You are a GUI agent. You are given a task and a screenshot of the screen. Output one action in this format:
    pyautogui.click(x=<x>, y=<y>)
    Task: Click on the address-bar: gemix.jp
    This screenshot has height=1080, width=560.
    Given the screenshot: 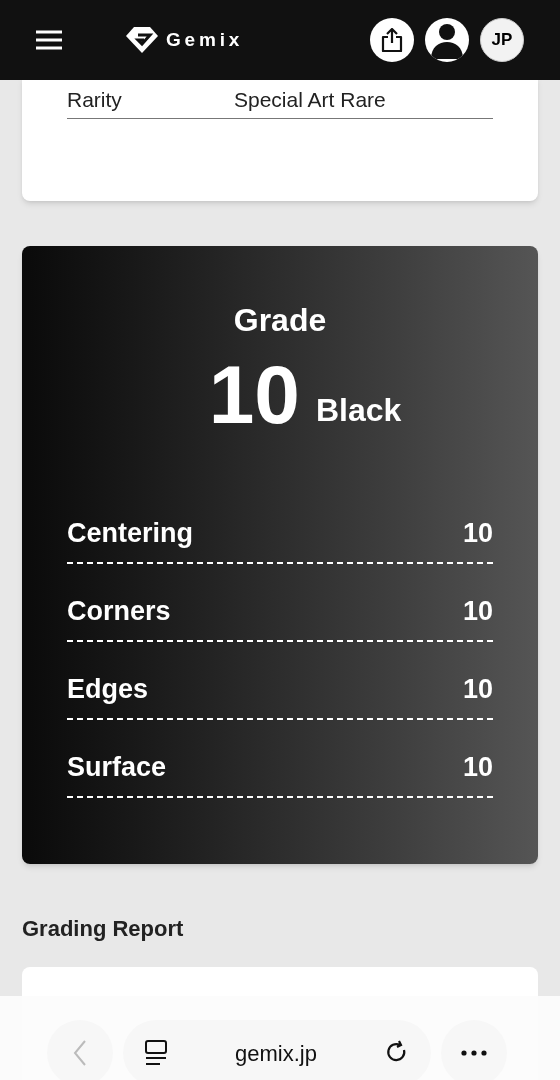 What is the action you would take?
    pyautogui.click(x=277, y=1050)
    